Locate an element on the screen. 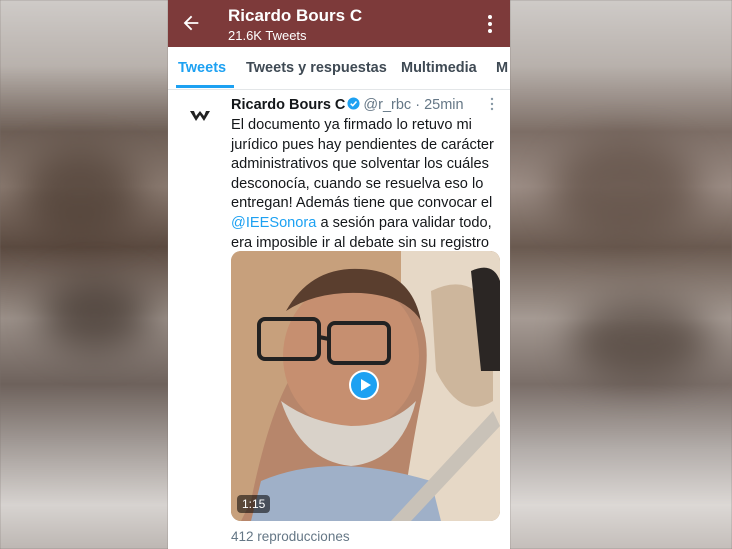 Image resolution: width=732 pixels, height=549 pixels. profile-tabs: Tweets Tweets y respuestas Multimedia M is located at coordinates (339, 68).